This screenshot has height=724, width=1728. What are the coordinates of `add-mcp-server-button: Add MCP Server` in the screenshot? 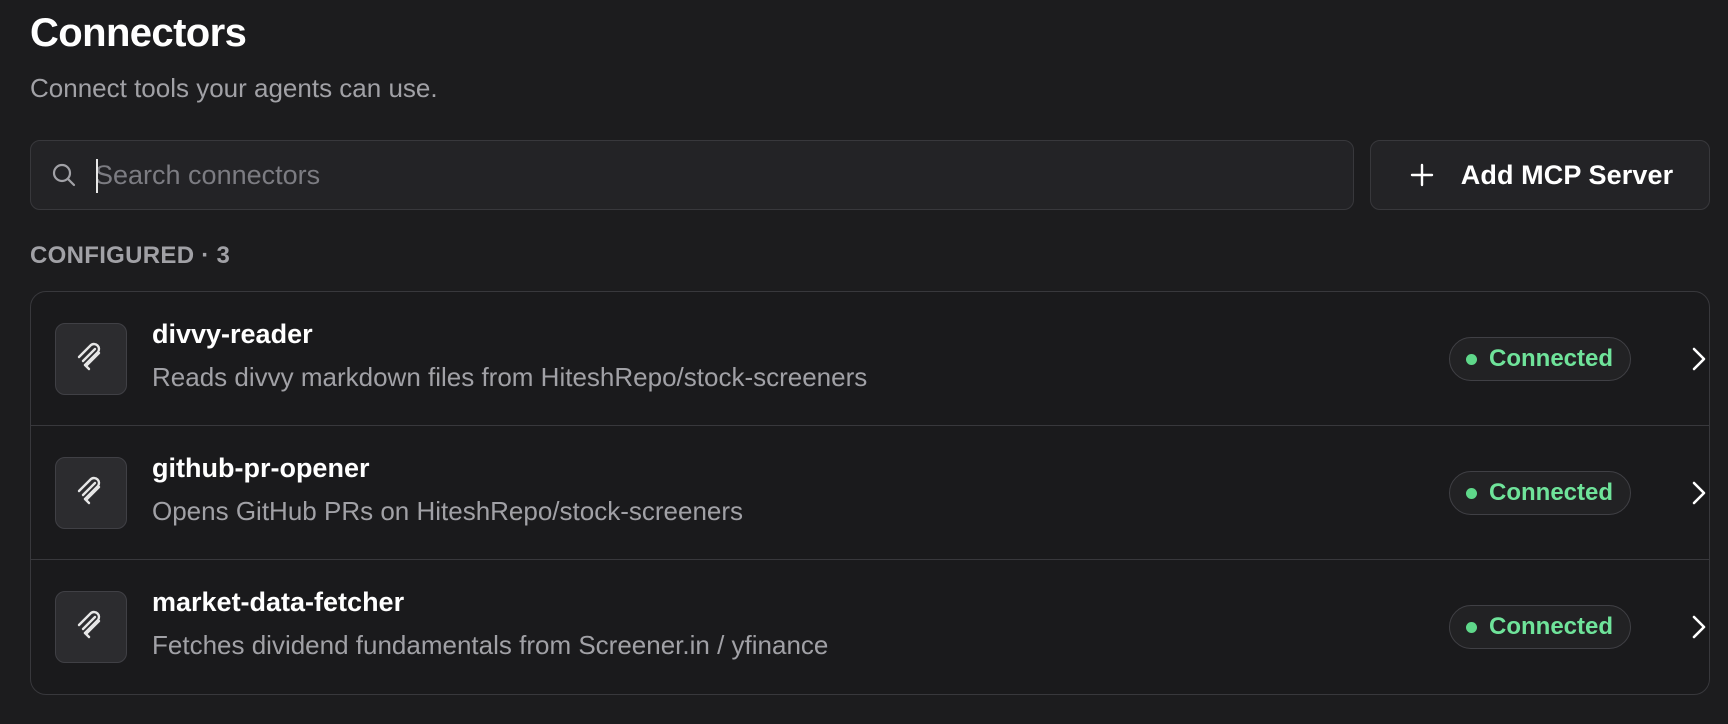 It's located at (1540, 175).